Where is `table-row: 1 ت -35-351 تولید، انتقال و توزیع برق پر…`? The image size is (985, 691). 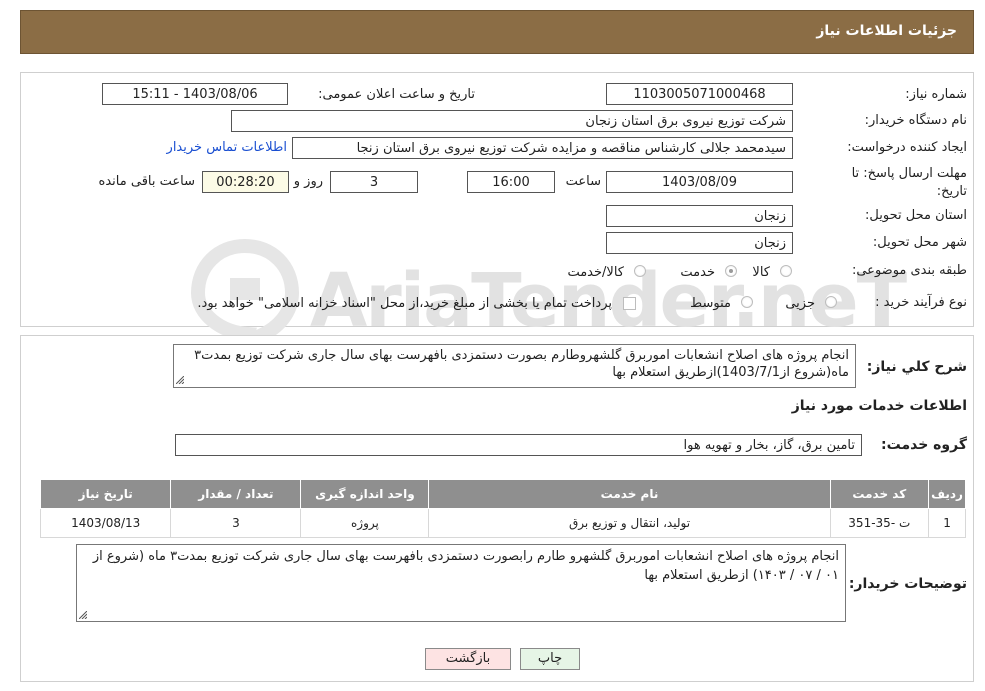
table-row: 1 ت -35-351 تولید، انتقال و توزیع برق پر… is located at coordinates (502, 523).